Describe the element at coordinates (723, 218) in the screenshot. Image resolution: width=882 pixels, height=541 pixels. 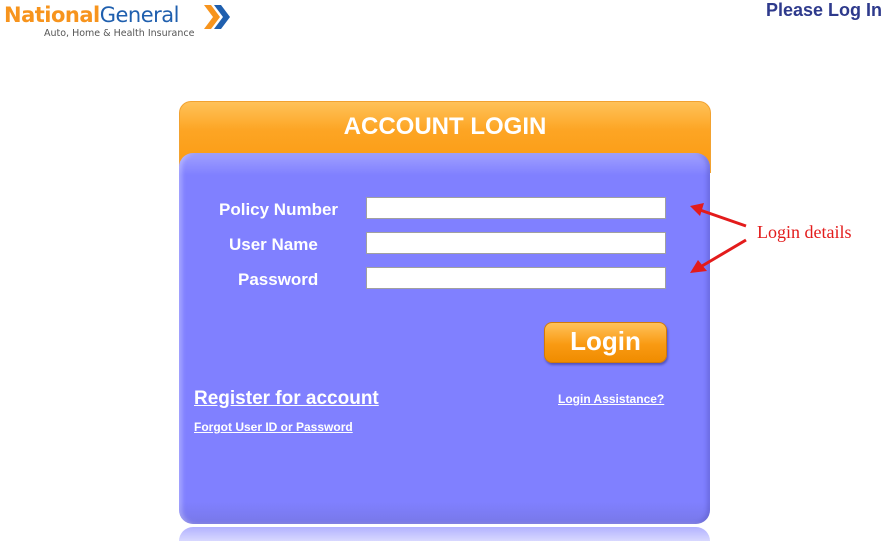
I see `arrow-line-top` at that location.